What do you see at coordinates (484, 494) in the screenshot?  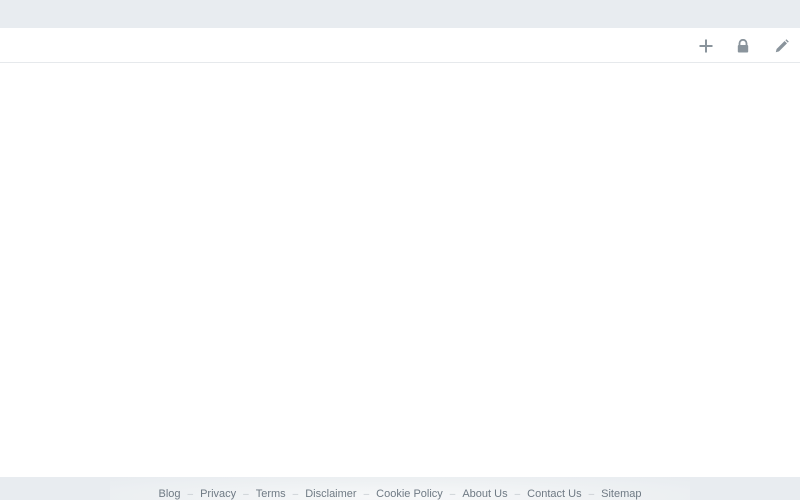 I see `footer-link-about-us: About Us` at bounding box center [484, 494].